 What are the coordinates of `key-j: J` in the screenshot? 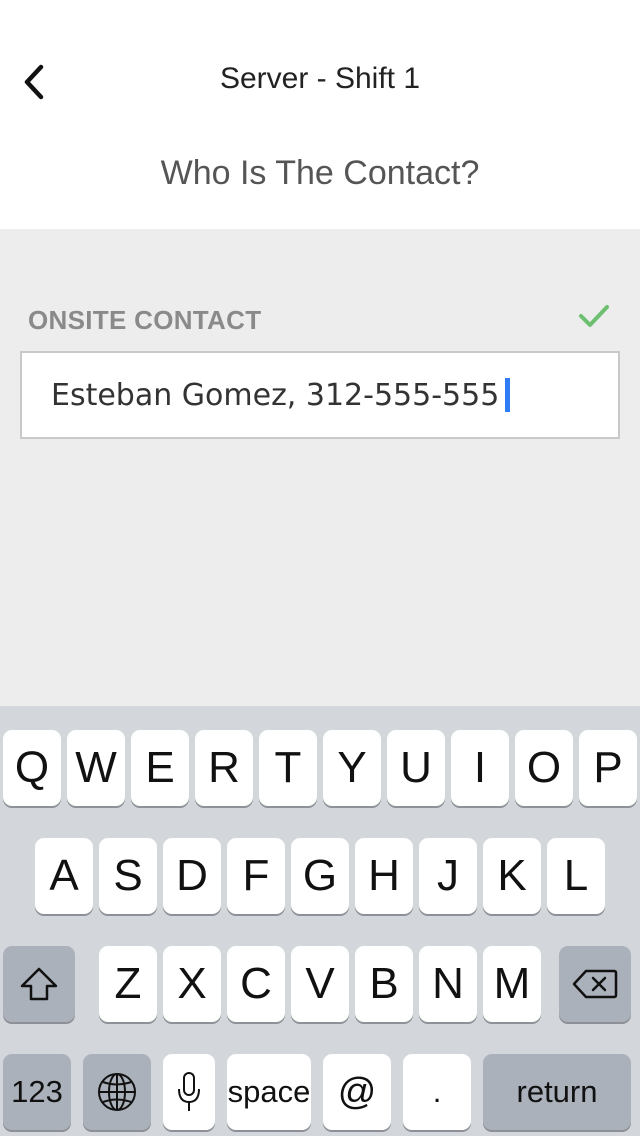 It's located at (448, 876).